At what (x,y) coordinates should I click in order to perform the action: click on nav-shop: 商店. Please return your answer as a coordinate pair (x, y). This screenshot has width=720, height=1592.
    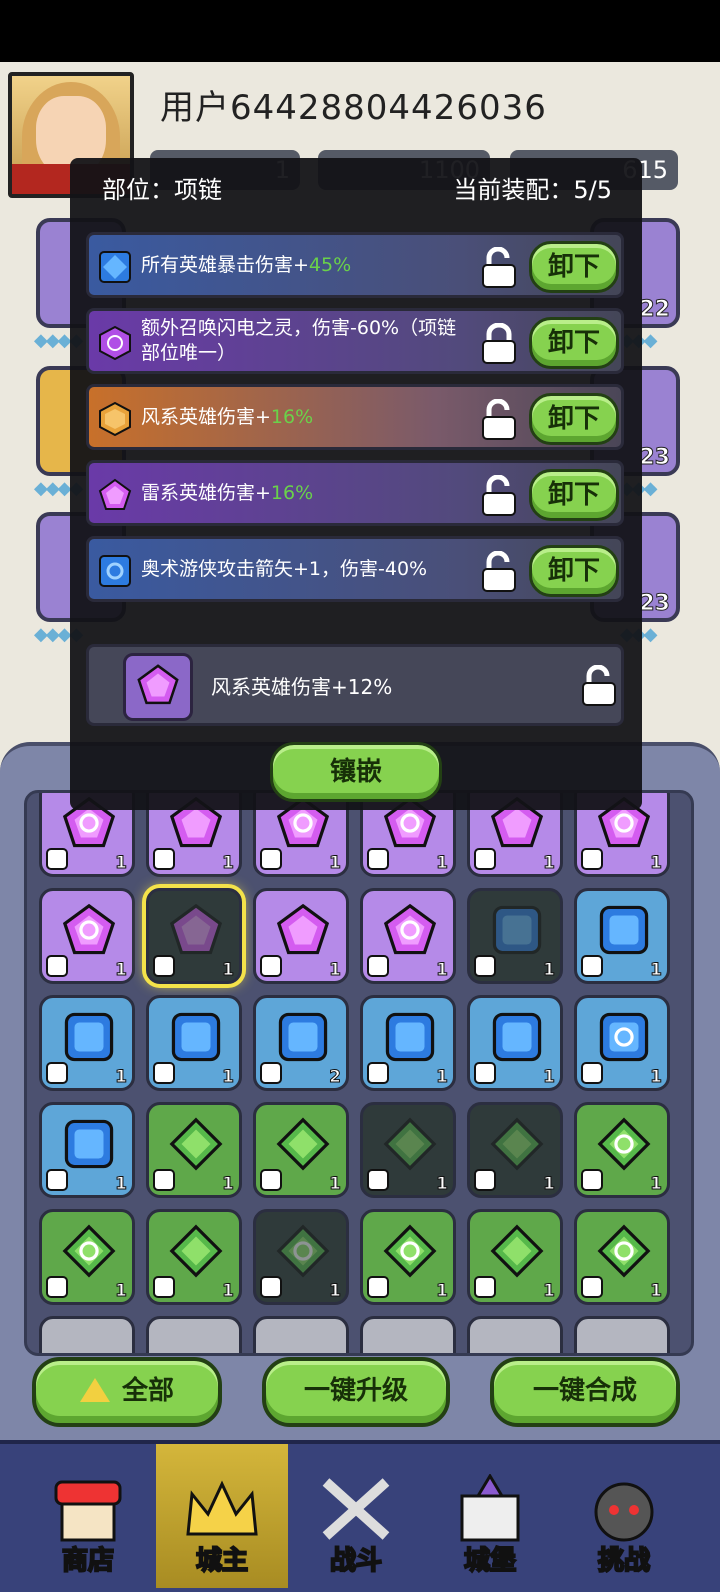
    Looking at the image, I should click on (88, 1516).